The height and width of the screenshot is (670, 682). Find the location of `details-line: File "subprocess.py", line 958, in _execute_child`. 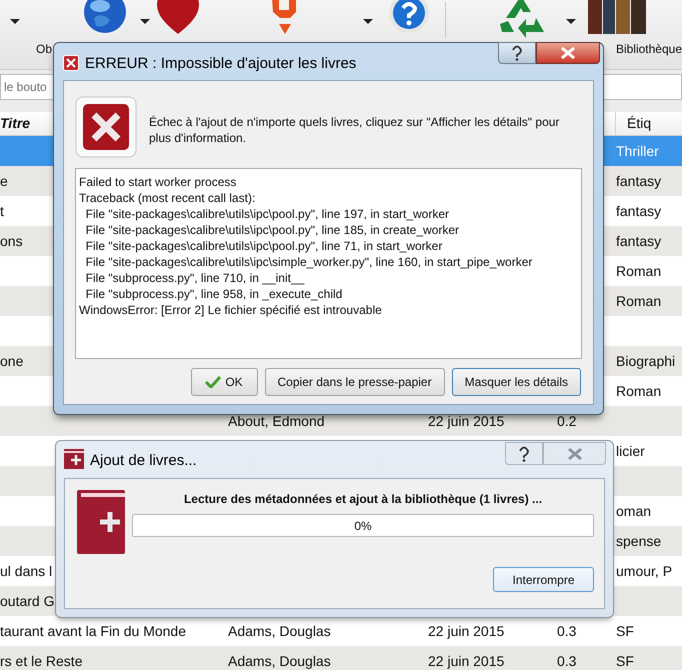

details-line: File "subprocess.py", line 958, in _execute_child is located at coordinates (213, 294).